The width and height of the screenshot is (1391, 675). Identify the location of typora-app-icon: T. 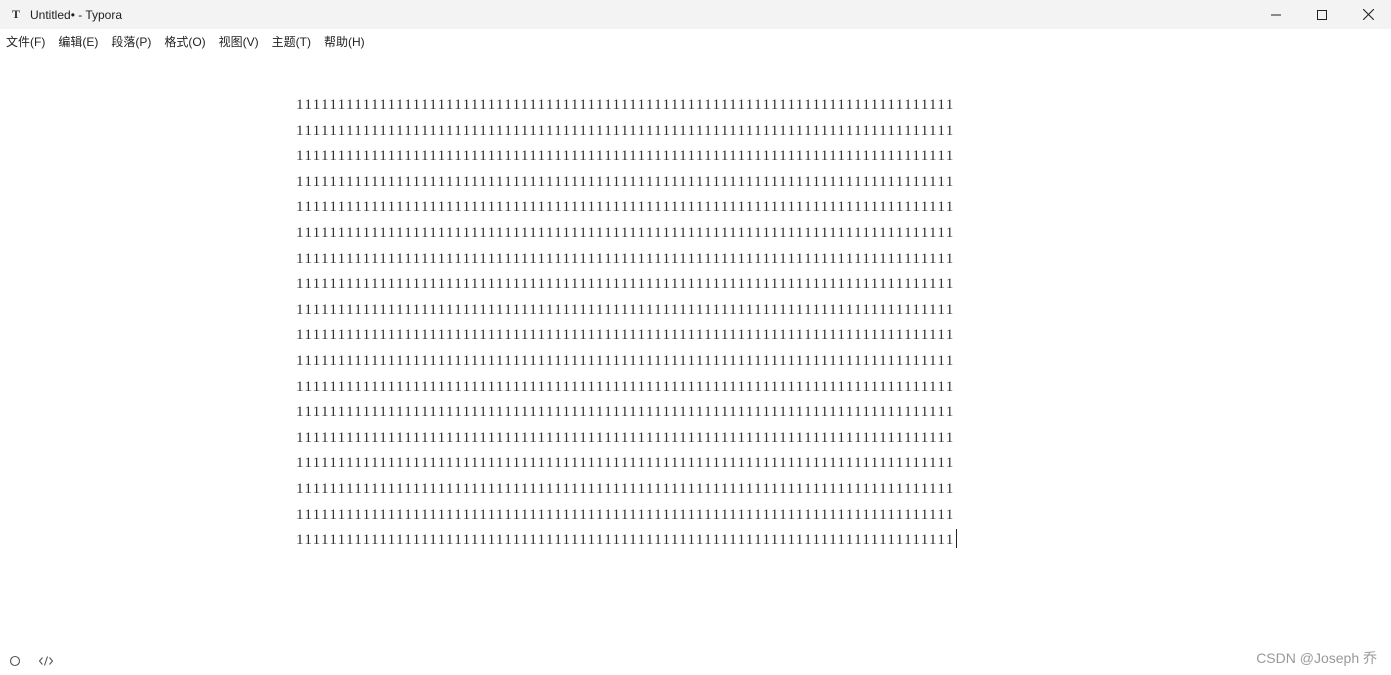
(15, 14).